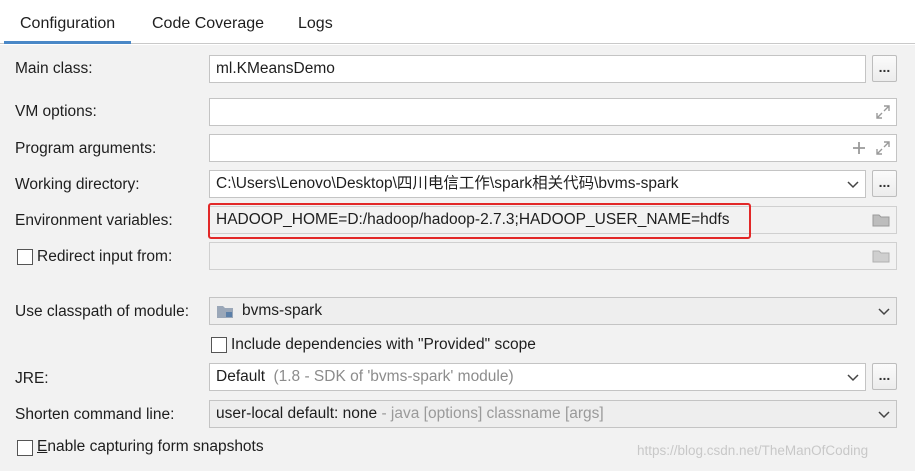 Image resolution: width=915 pixels, height=471 pixels. Describe the element at coordinates (275, 68) in the screenshot. I see `main-class-value: ml.KMeansDemo` at that location.